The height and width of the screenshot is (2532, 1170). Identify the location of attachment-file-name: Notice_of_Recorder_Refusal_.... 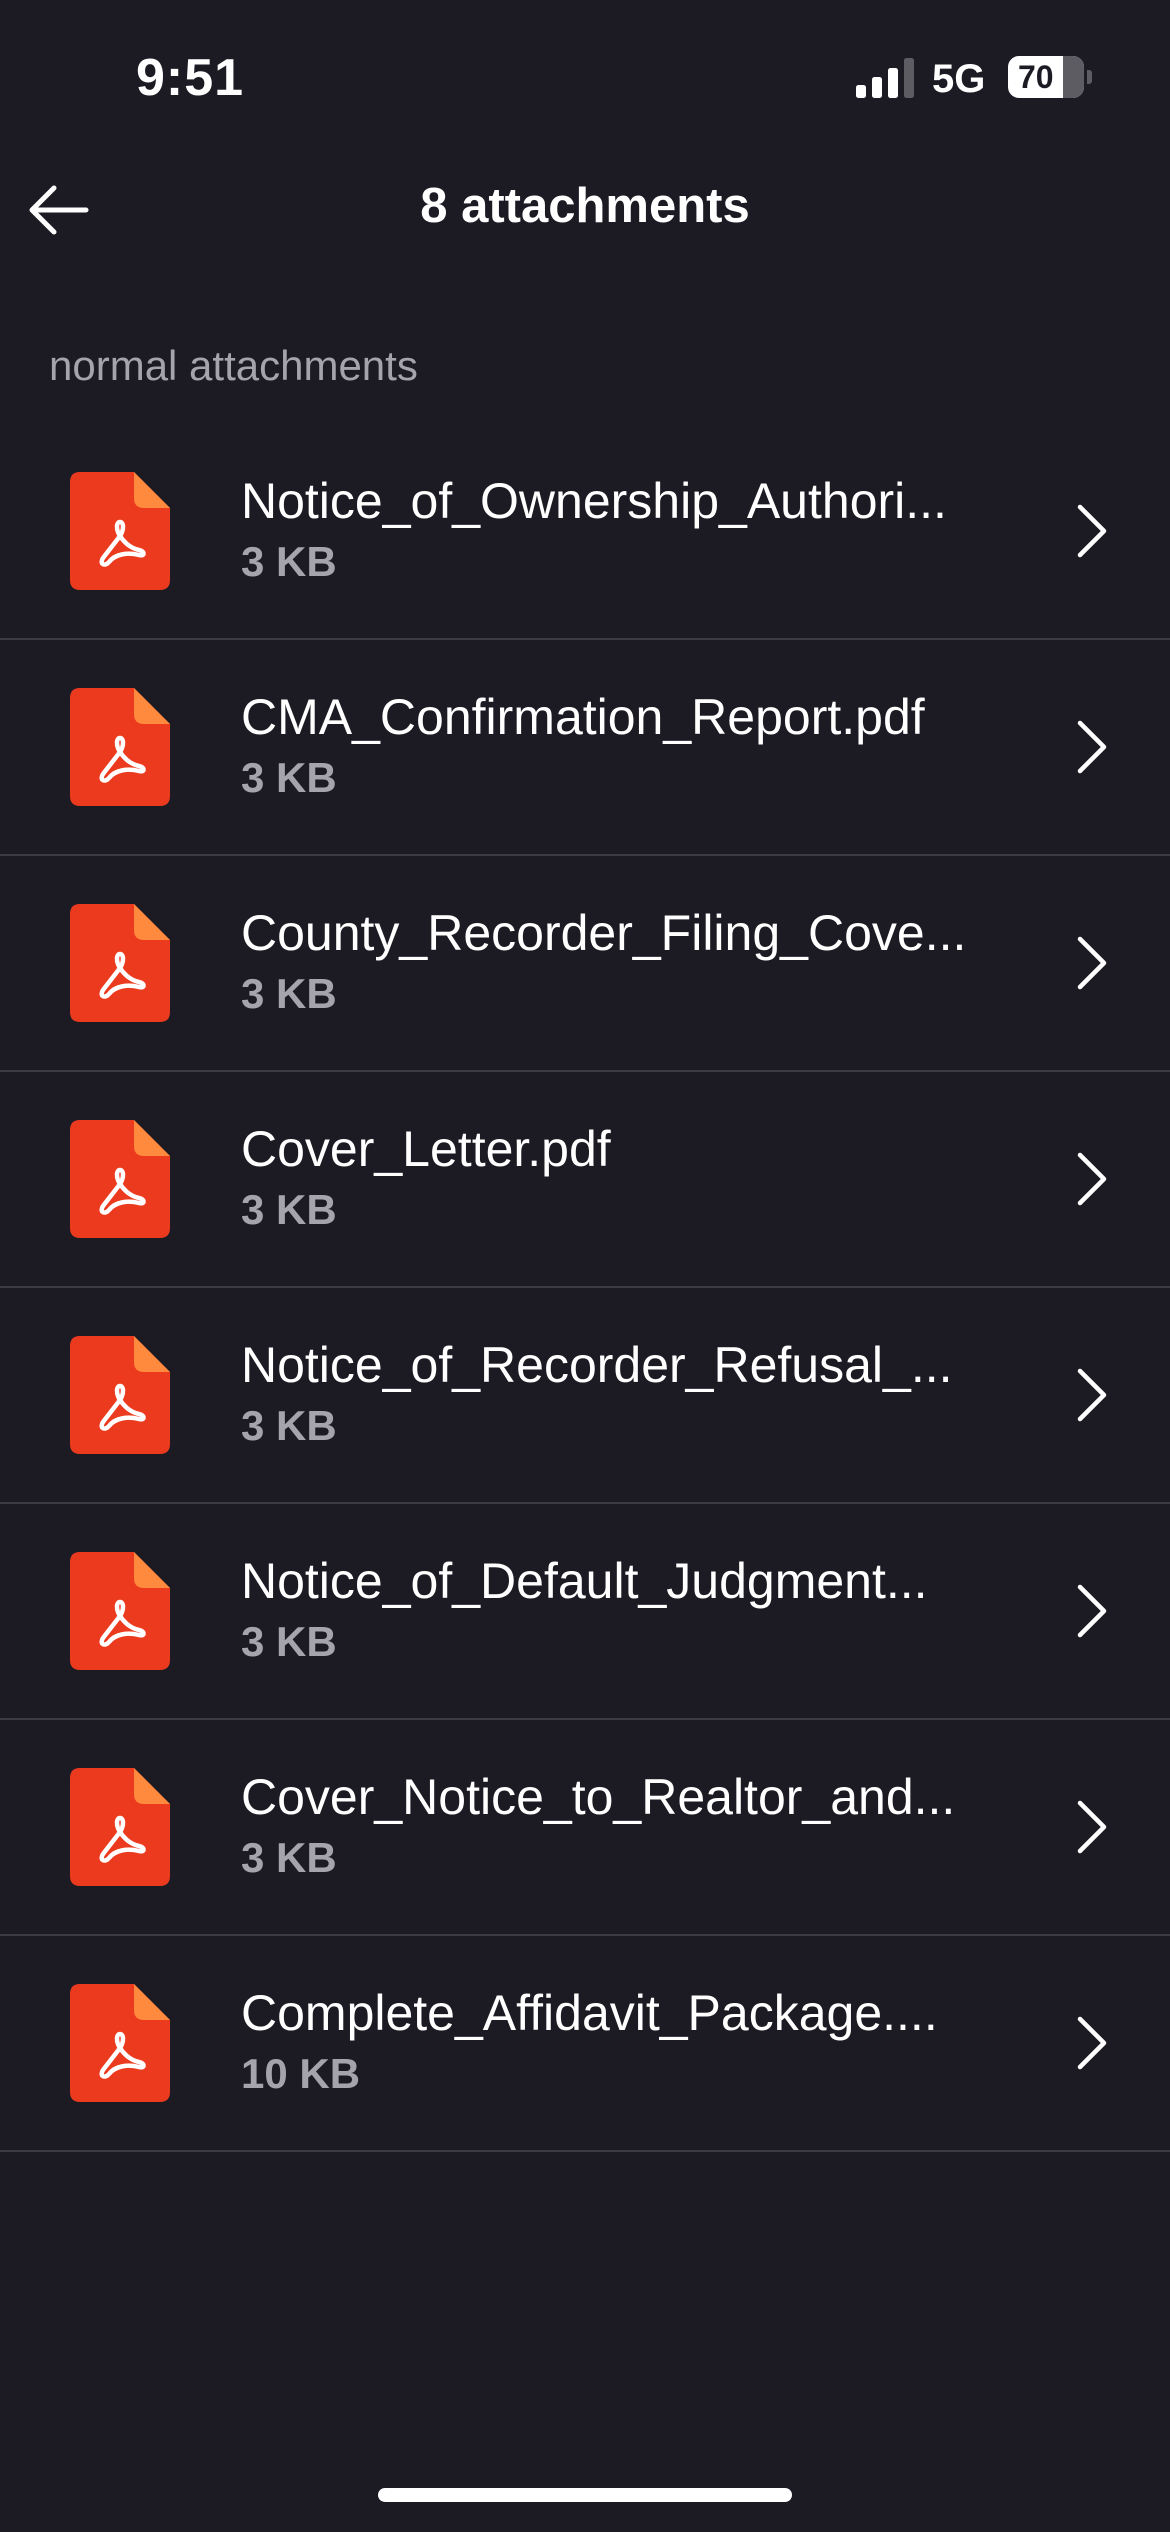
(597, 1365).